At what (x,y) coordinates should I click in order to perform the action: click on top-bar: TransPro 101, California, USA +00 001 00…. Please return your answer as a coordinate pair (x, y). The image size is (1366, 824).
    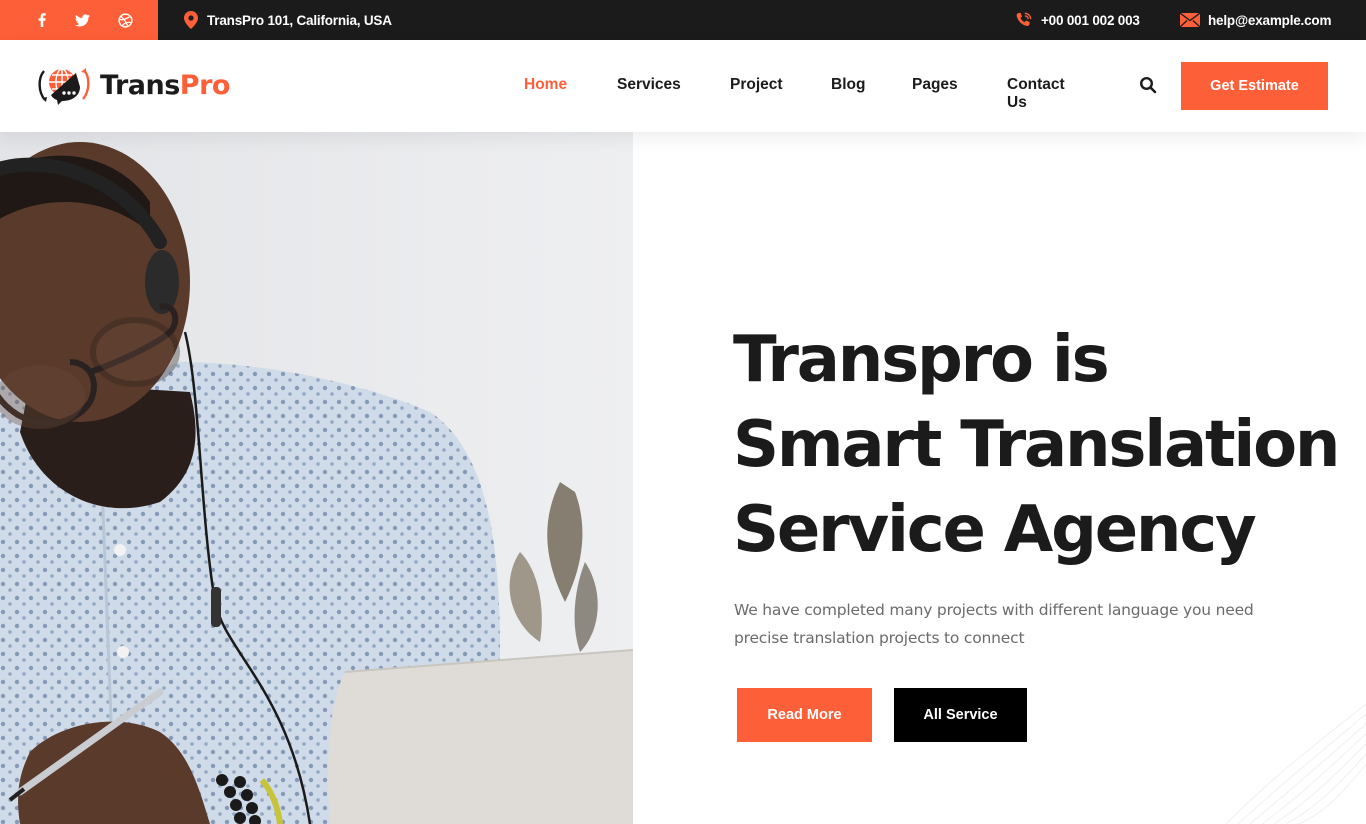
    Looking at the image, I should click on (683, 20).